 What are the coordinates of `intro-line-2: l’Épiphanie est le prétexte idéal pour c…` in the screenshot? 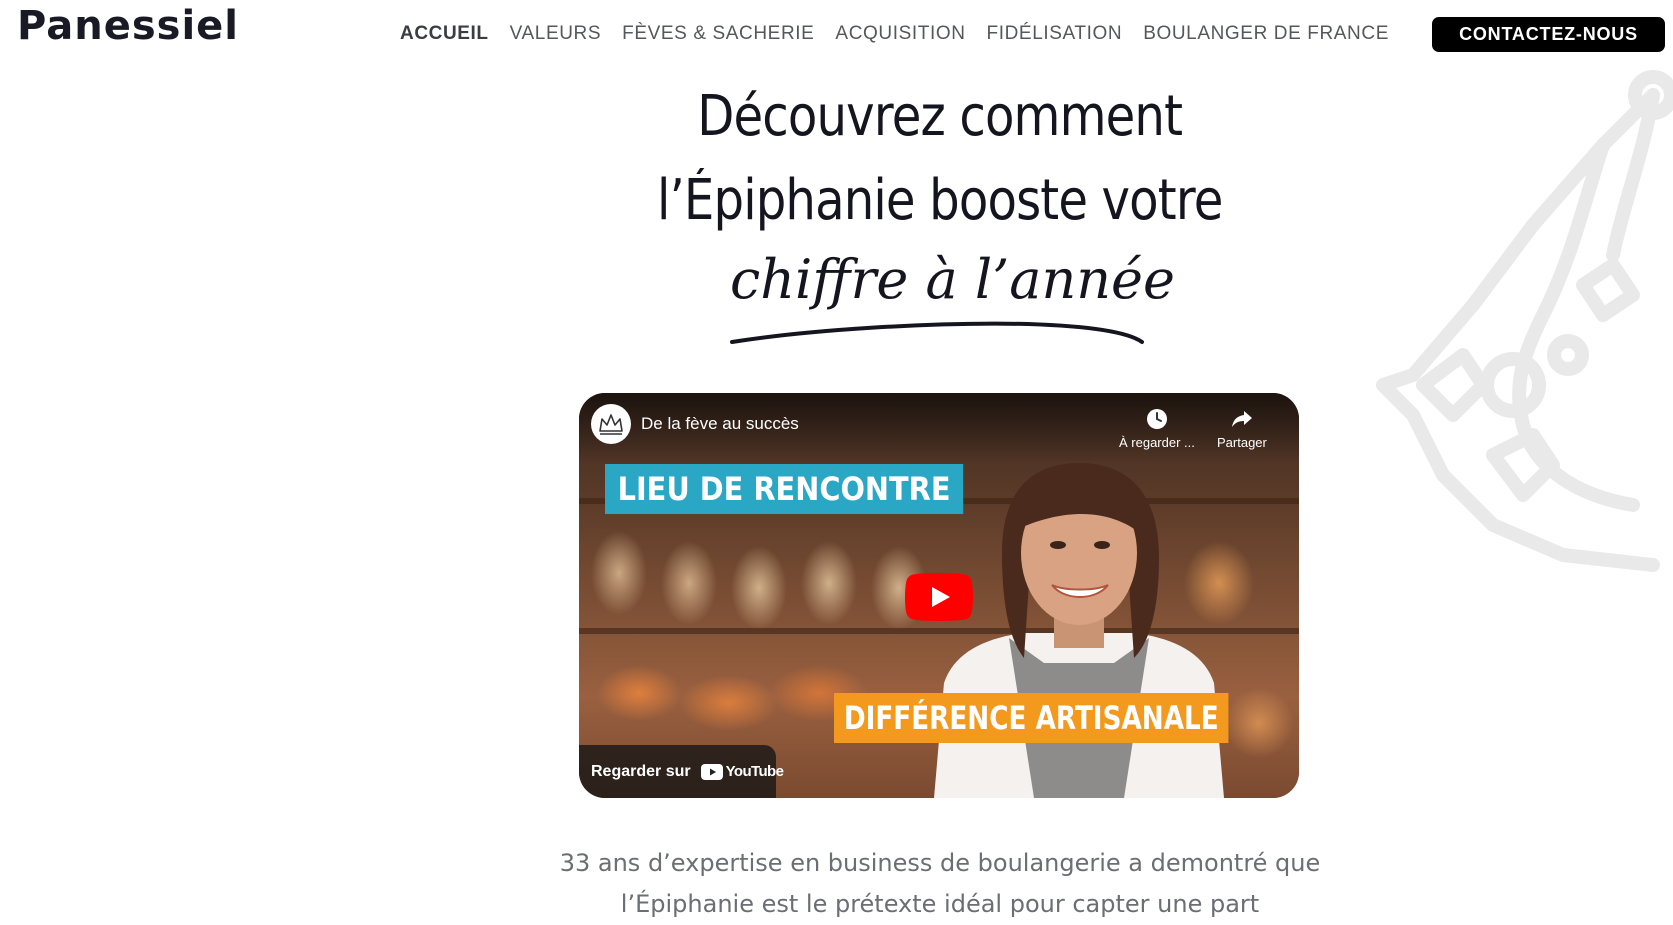 It's located at (940, 904).